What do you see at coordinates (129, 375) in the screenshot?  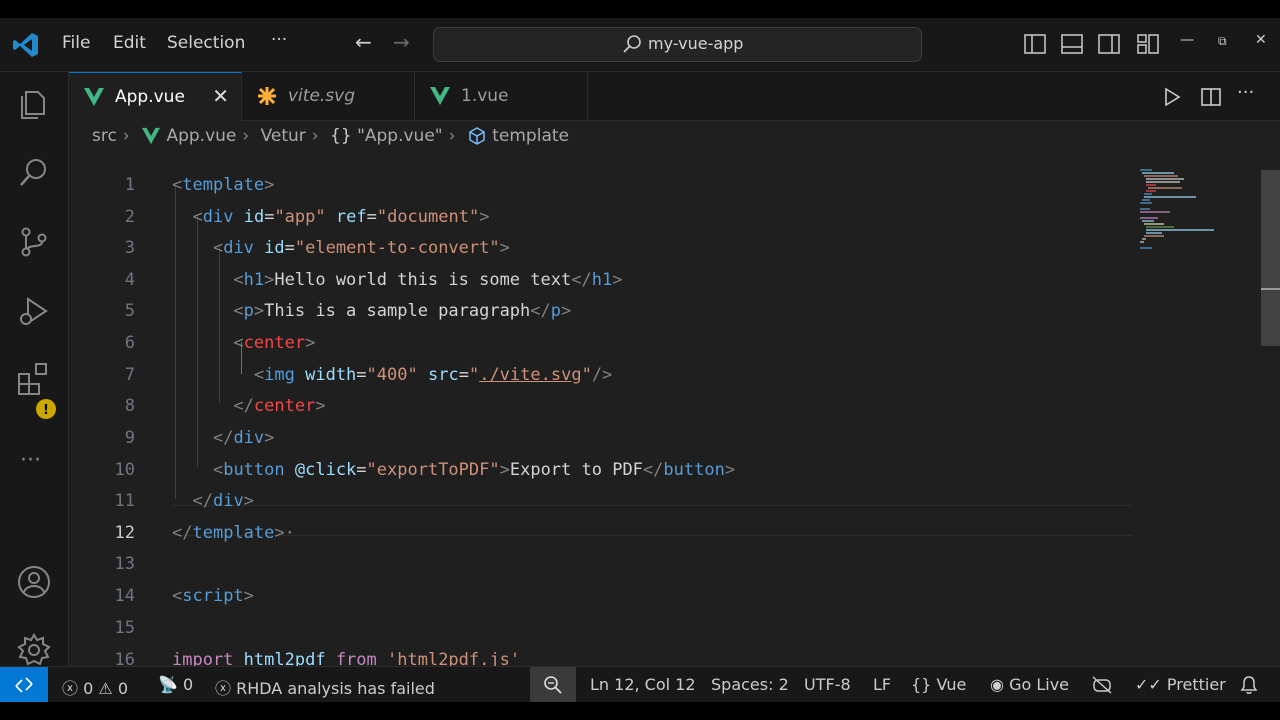 I see `line-number: 7` at bounding box center [129, 375].